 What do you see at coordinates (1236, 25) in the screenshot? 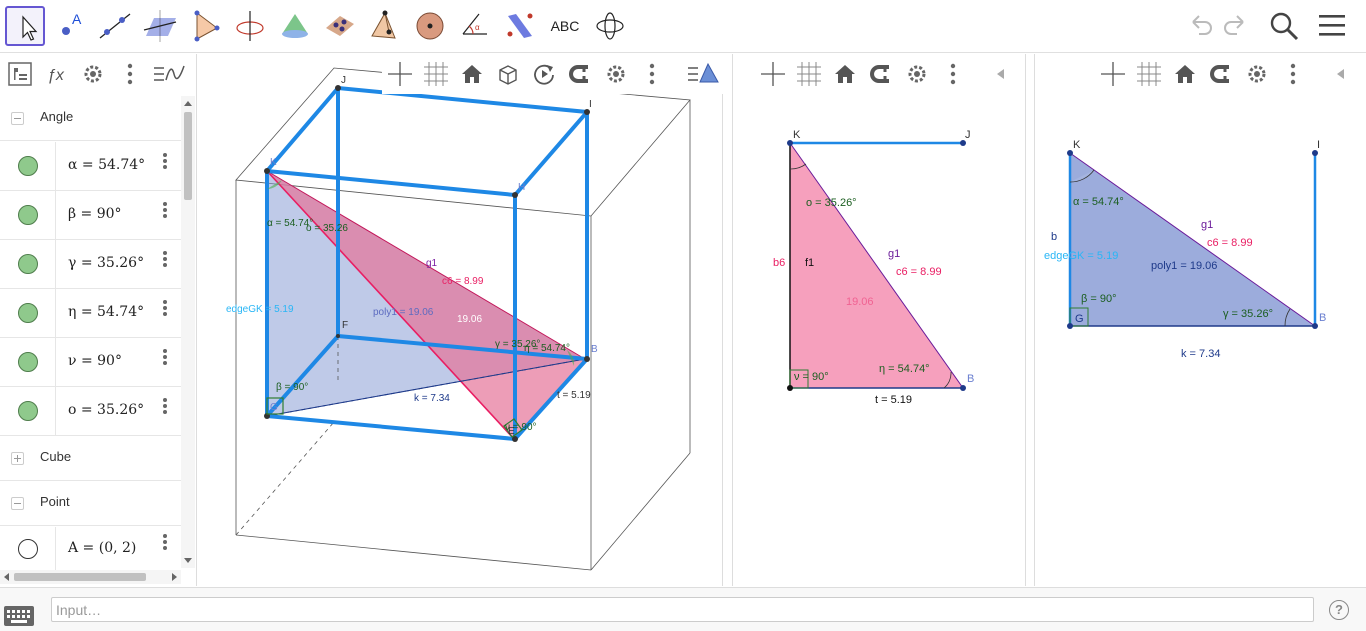
I see `redo-icon` at bounding box center [1236, 25].